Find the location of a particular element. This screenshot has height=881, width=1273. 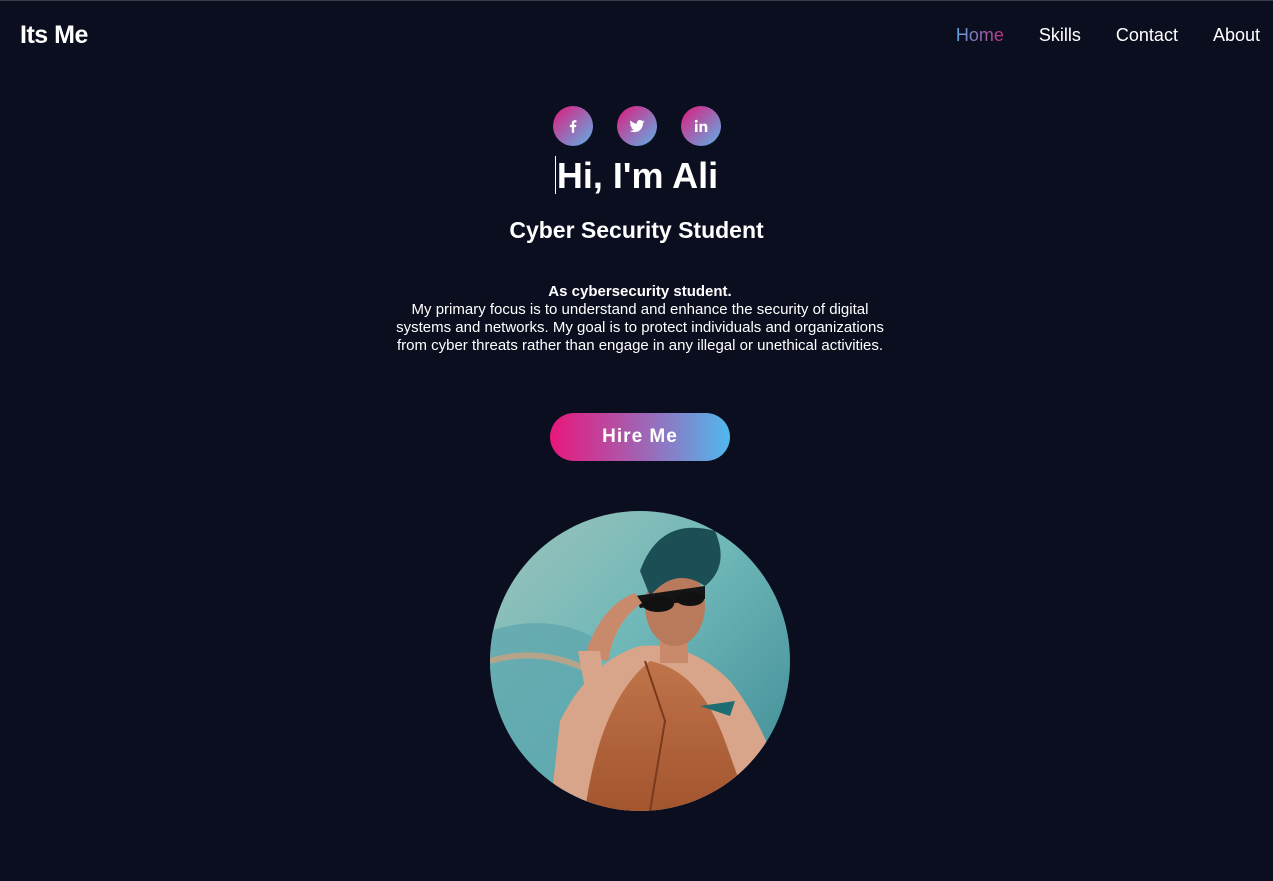

twitter-icon is located at coordinates (636, 126).